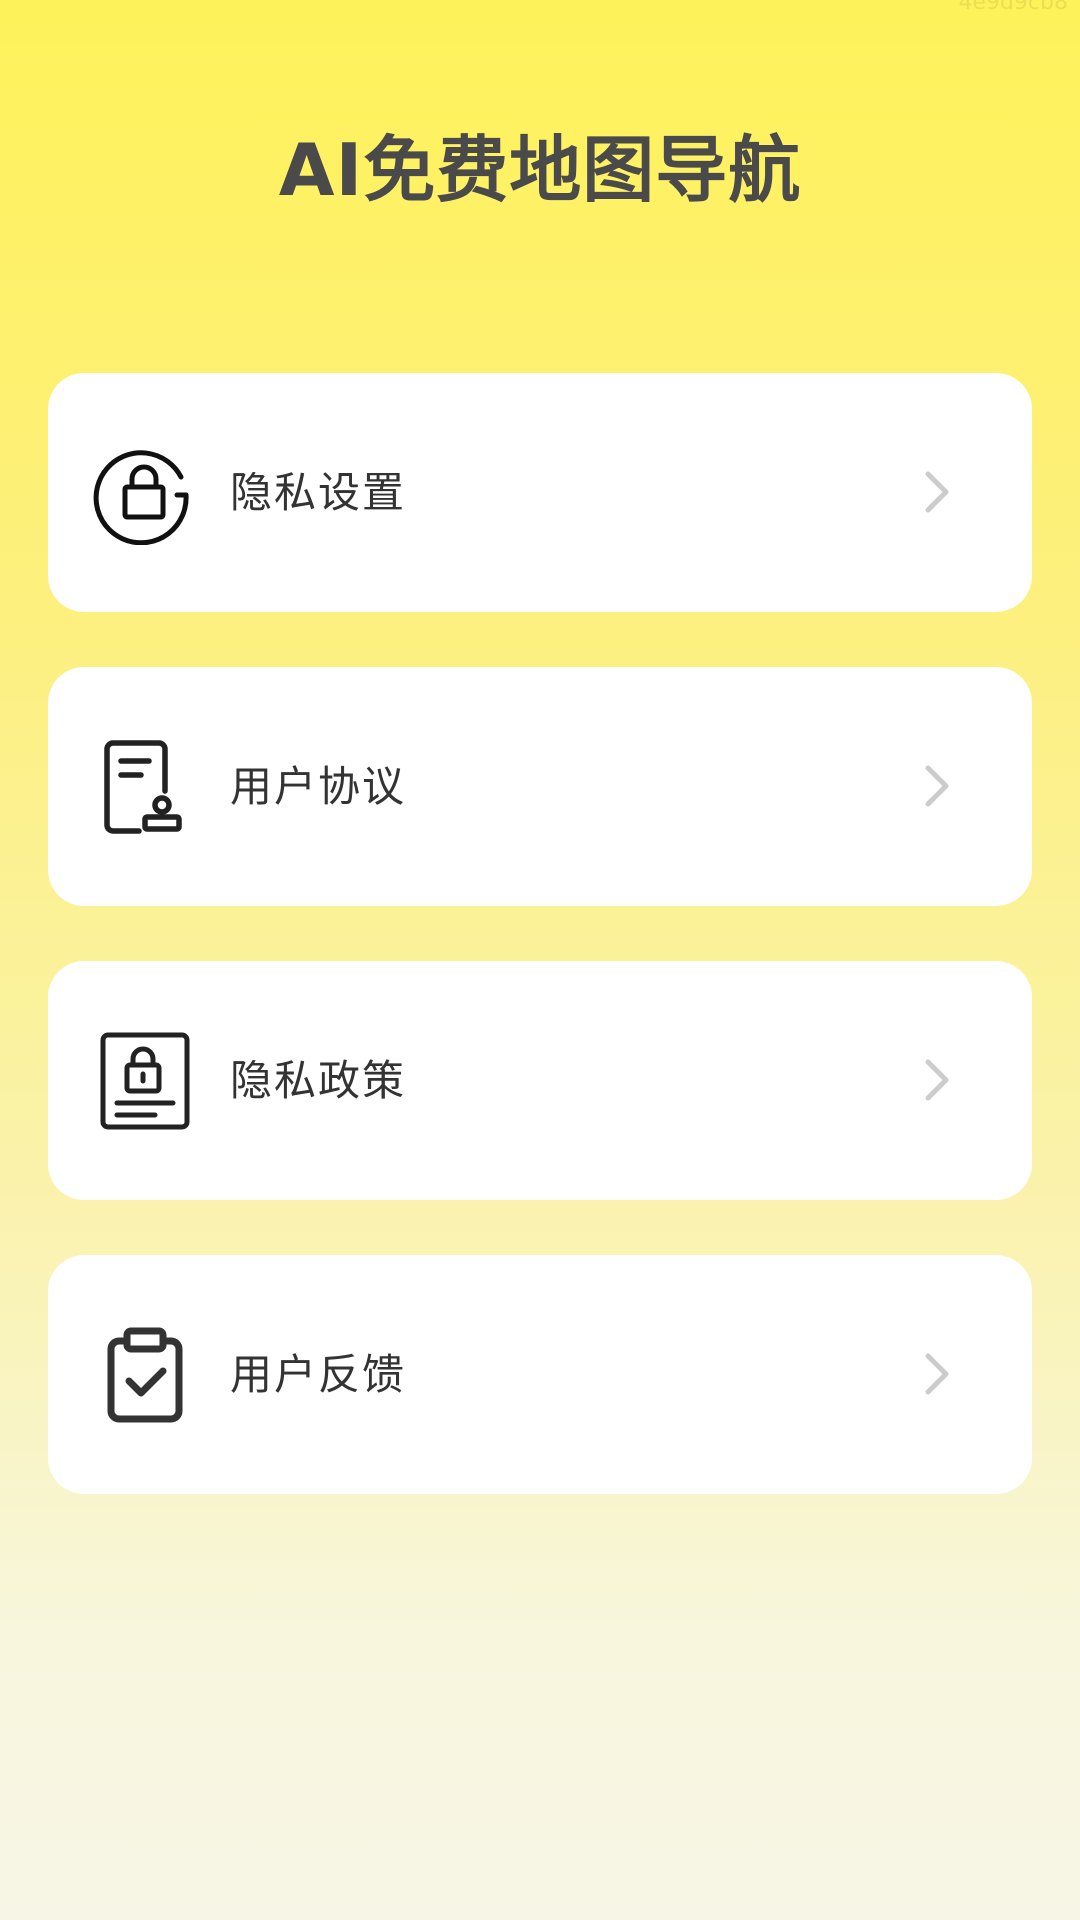 The image size is (1080, 1920). What do you see at coordinates (540, 786) in the screenshot?
I see `menu-item-user-agreement: 用户协议` at bounding box center [540, 786].